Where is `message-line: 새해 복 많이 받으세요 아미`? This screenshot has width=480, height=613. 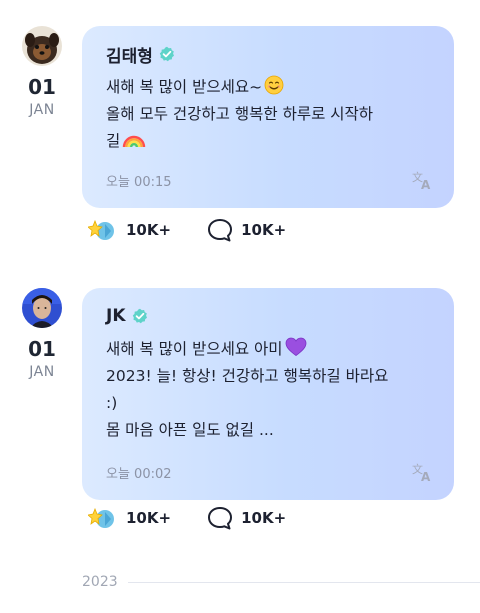
message-line: 새해 복 많이 받으세요 아미 is located at coordinates (268, 349).